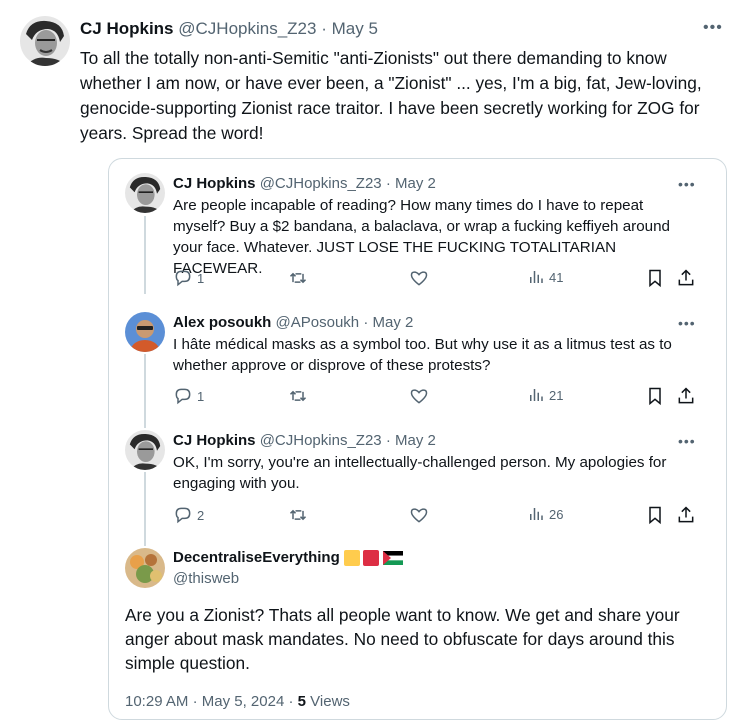 The image size is (750, 726). I want to click on views-count: 26, so click(556, 514).